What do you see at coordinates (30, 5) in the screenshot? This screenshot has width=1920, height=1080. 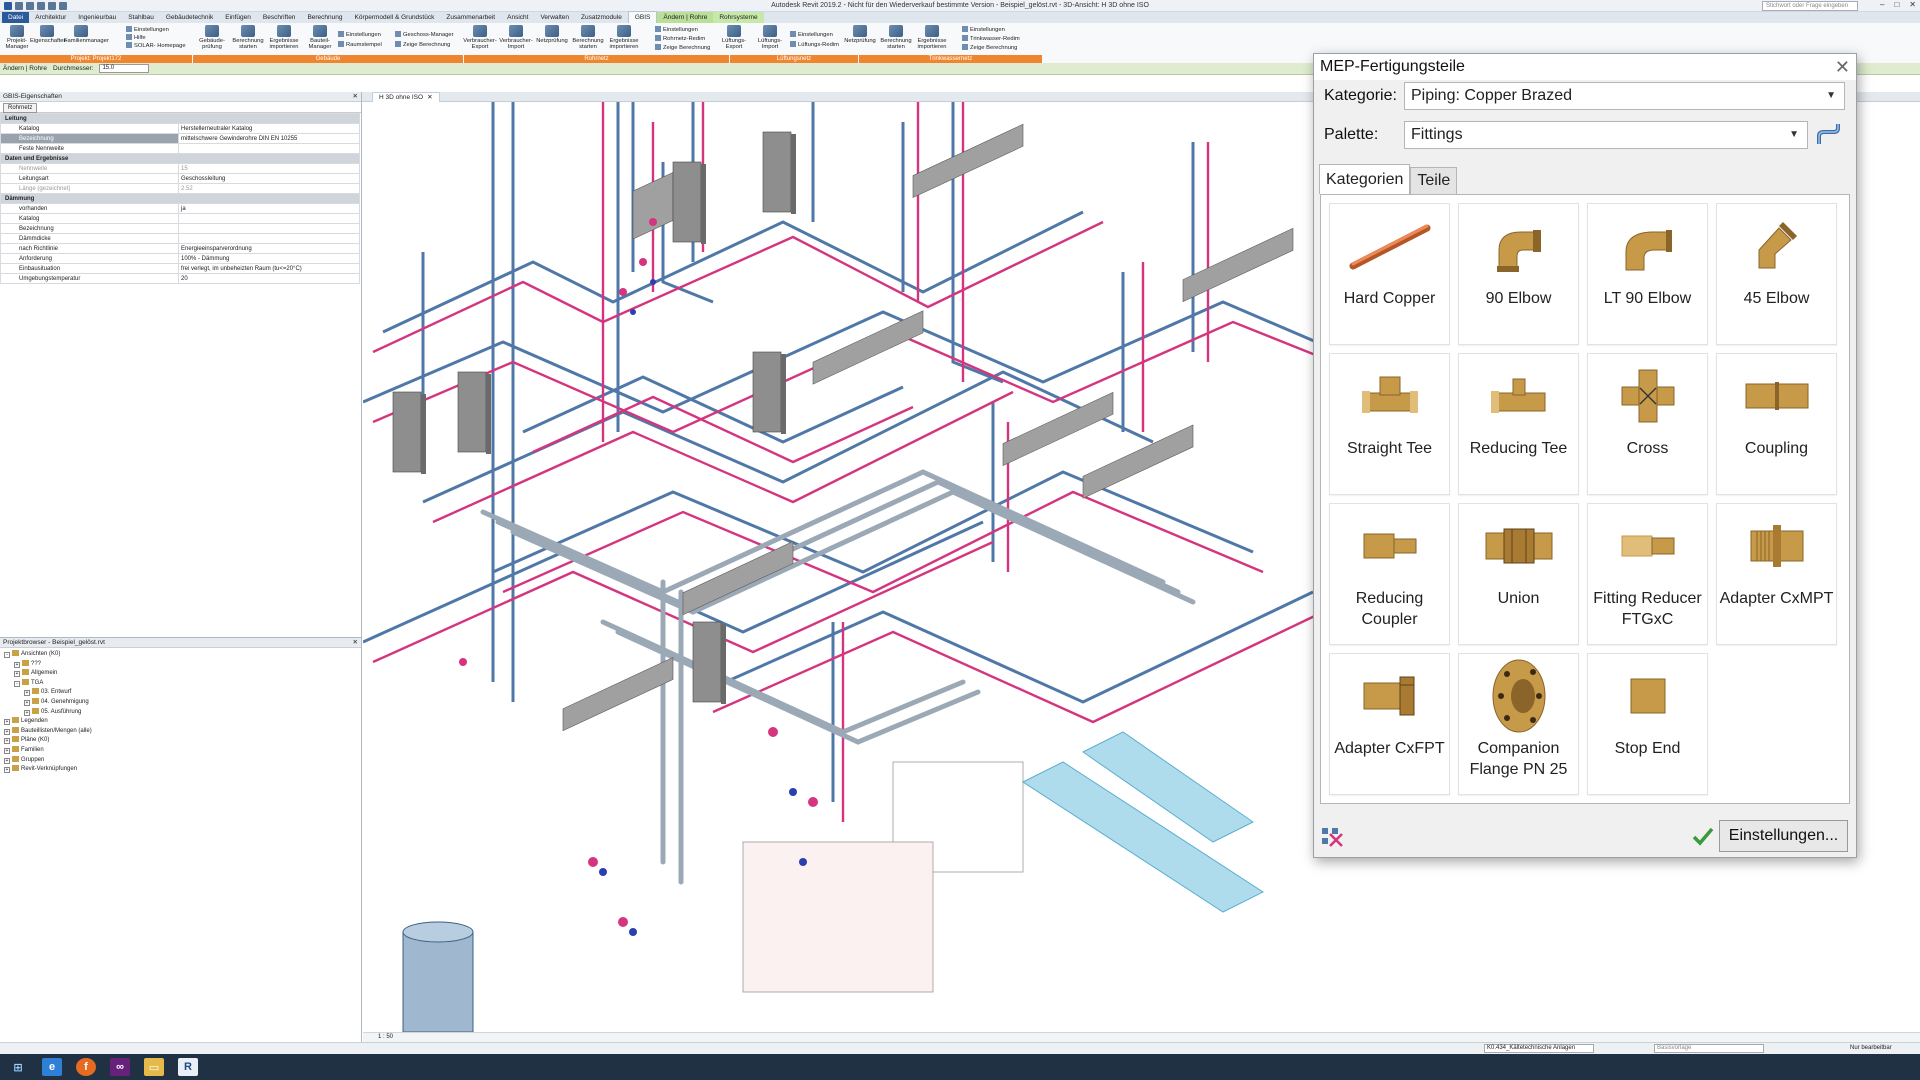 I see `save-icon` at bounding box center [30, 5].